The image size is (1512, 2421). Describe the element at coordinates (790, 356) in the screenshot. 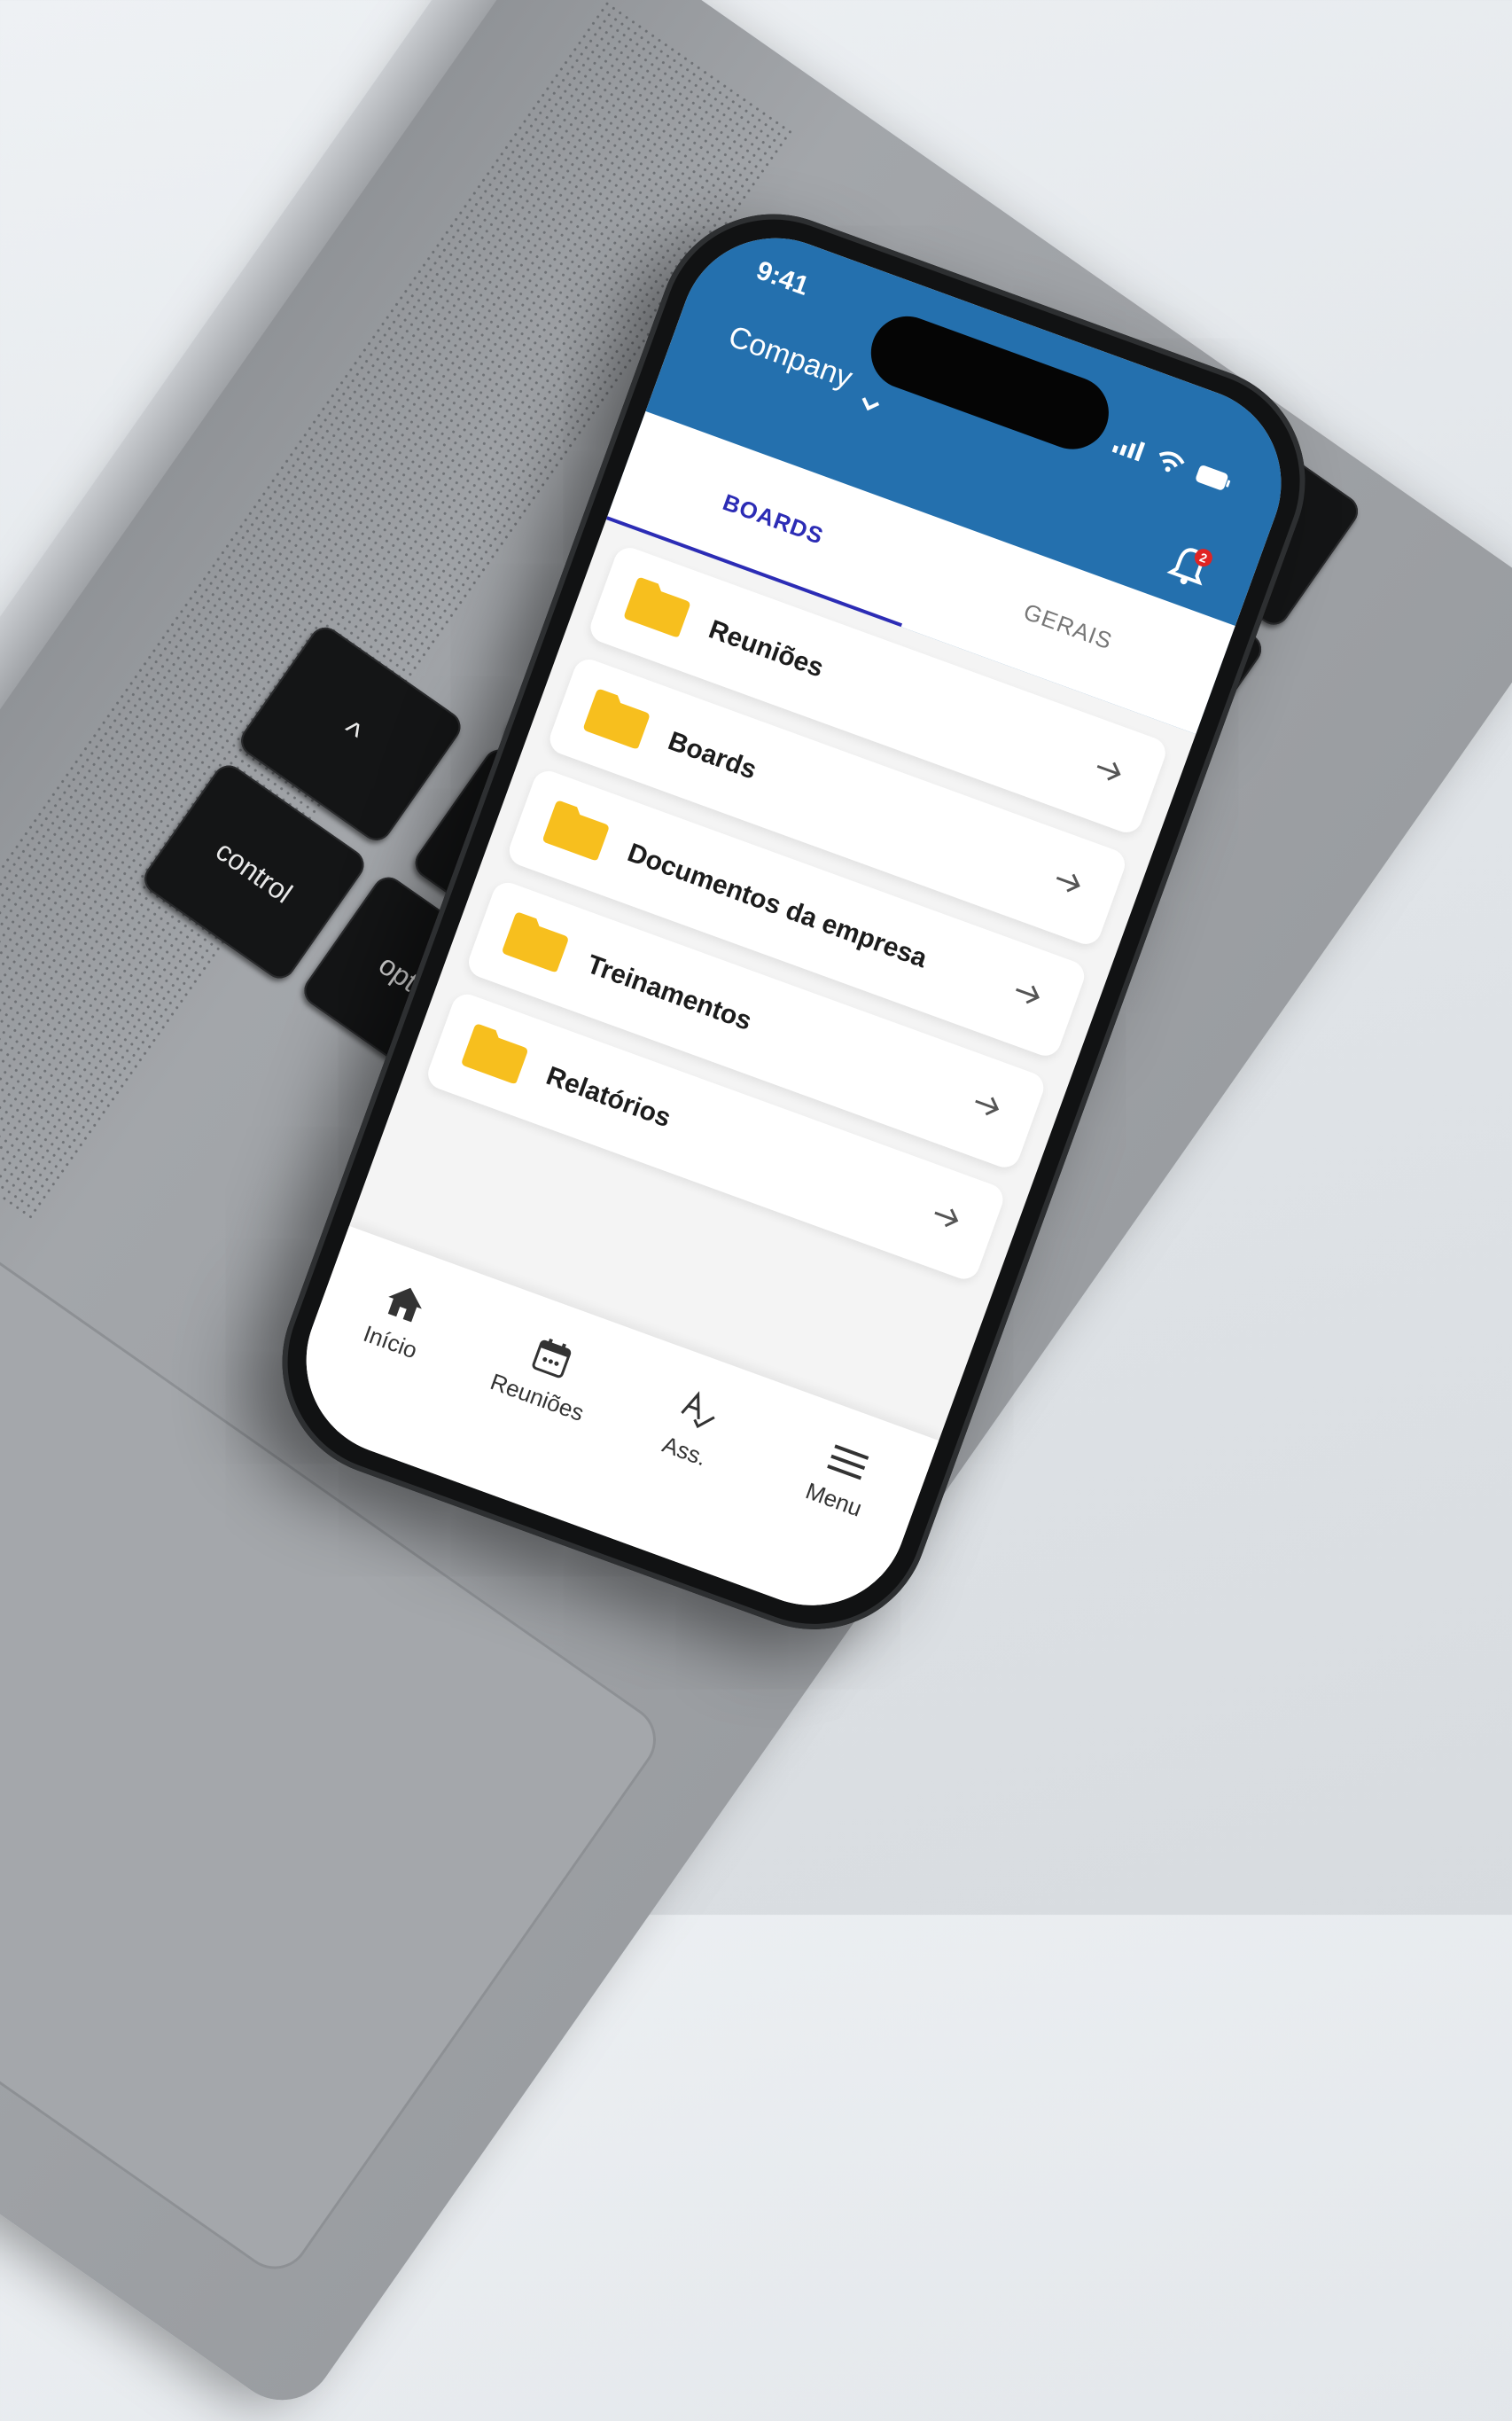

I see `company-label: Company` at that location.